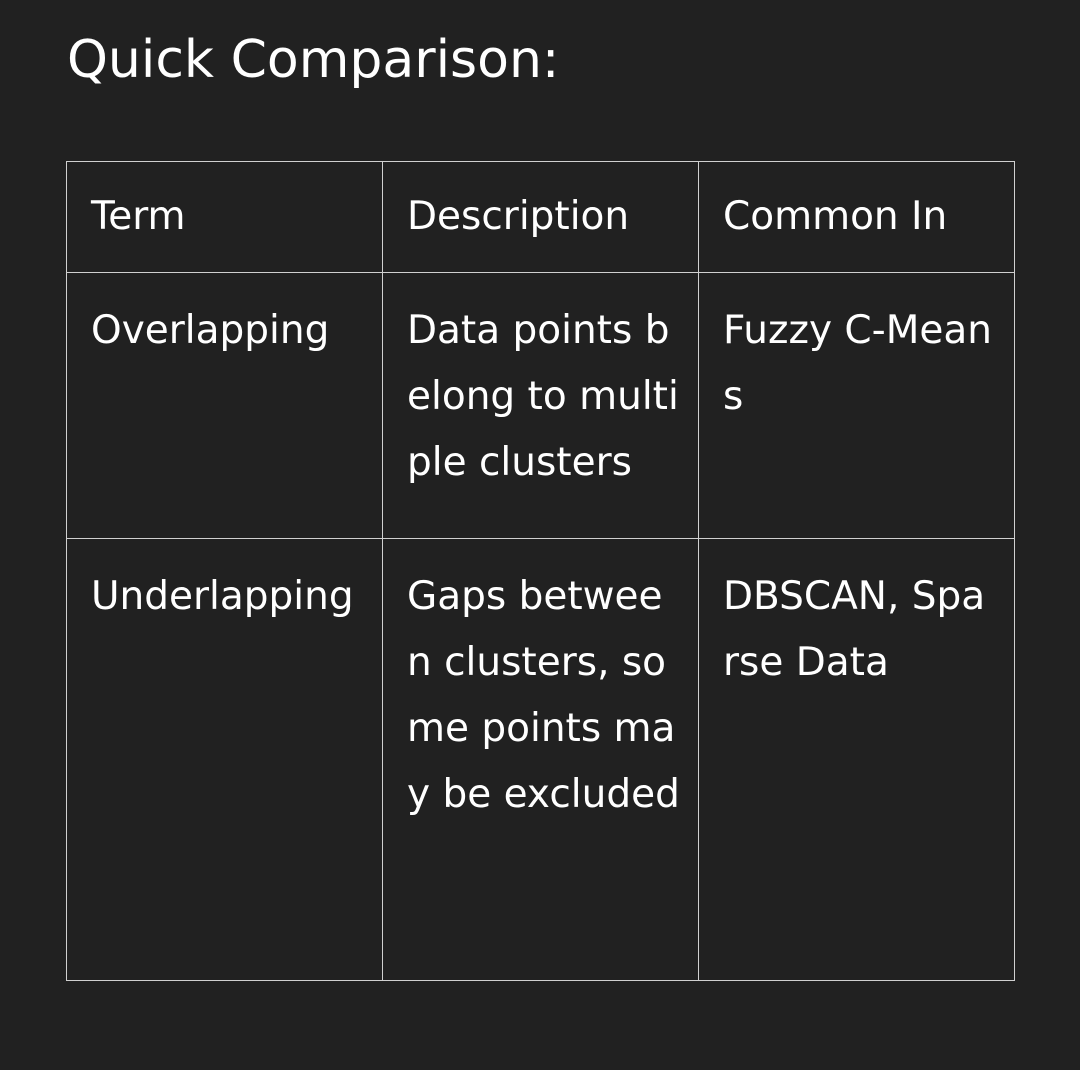 The height and width of the screenshot is (1070, 1080). I want to click on column-header-common-in: Common In, so click(856, 217).